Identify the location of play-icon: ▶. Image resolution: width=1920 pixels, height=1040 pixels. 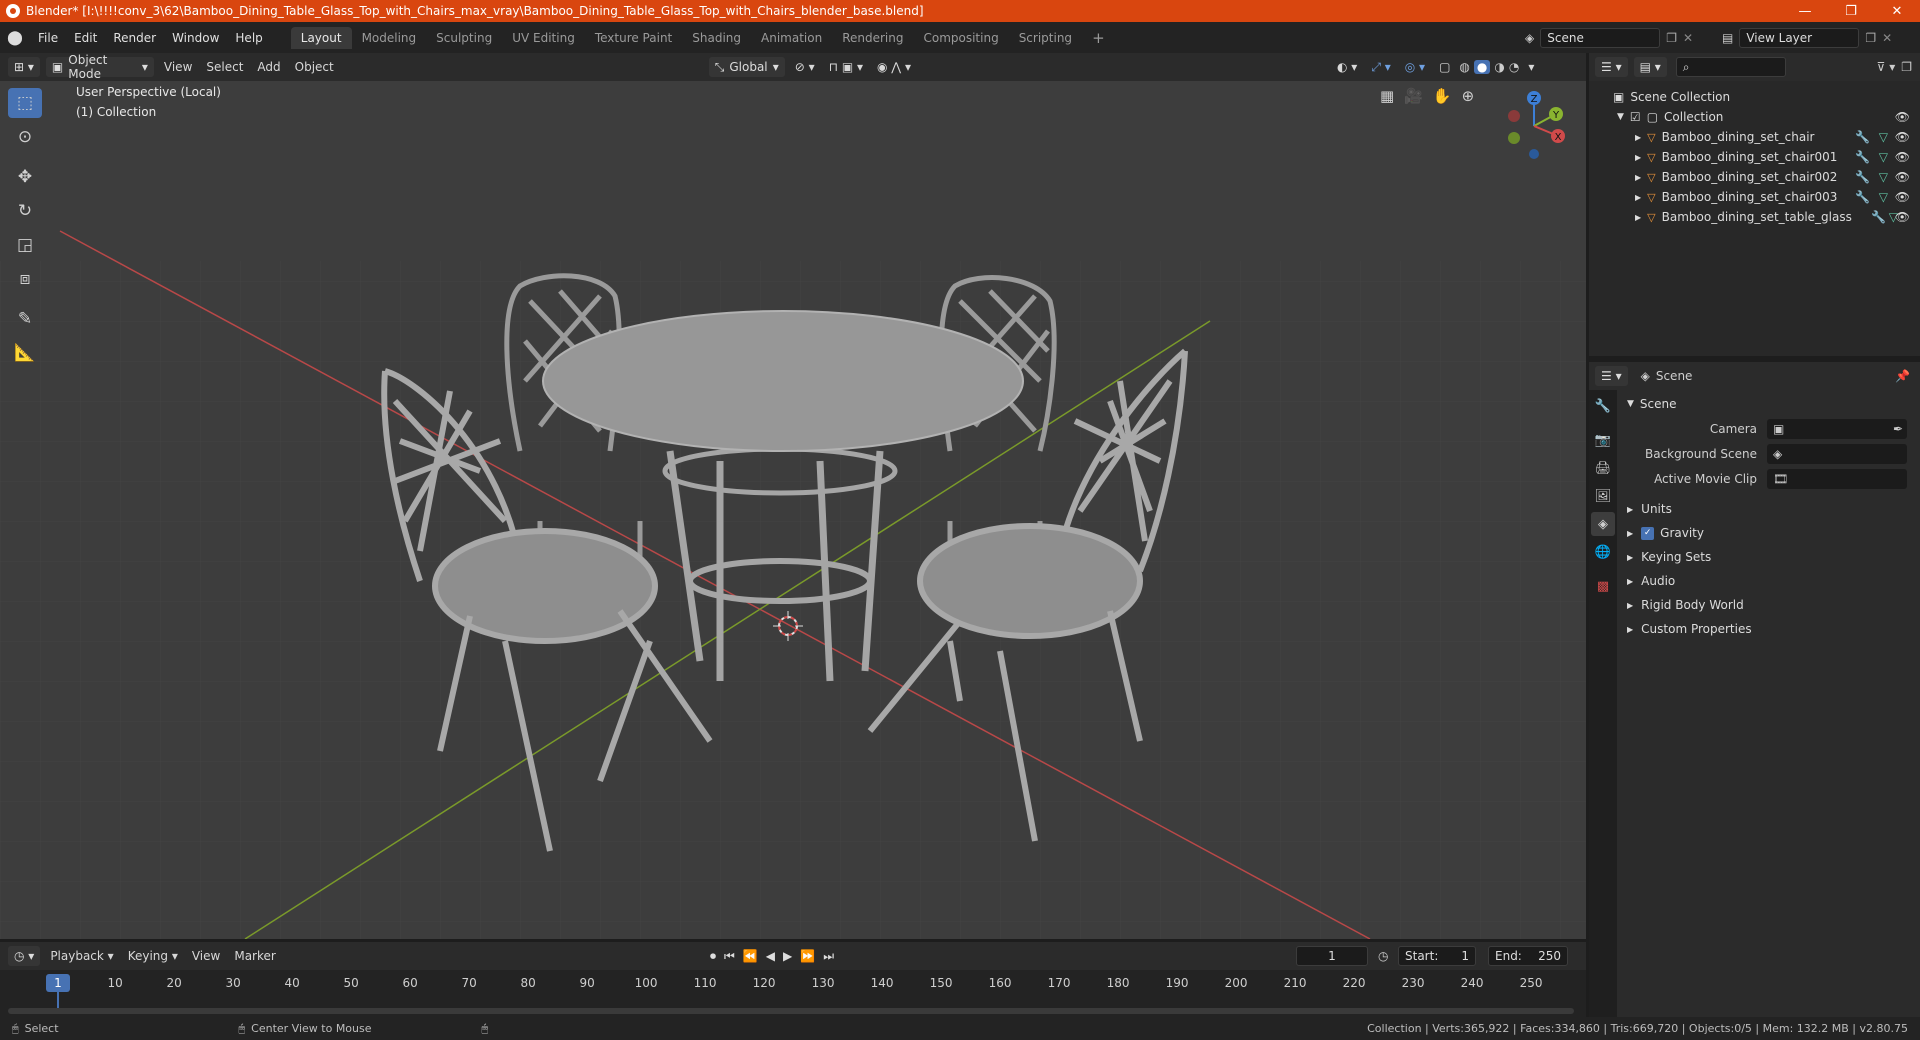
(787, 956).